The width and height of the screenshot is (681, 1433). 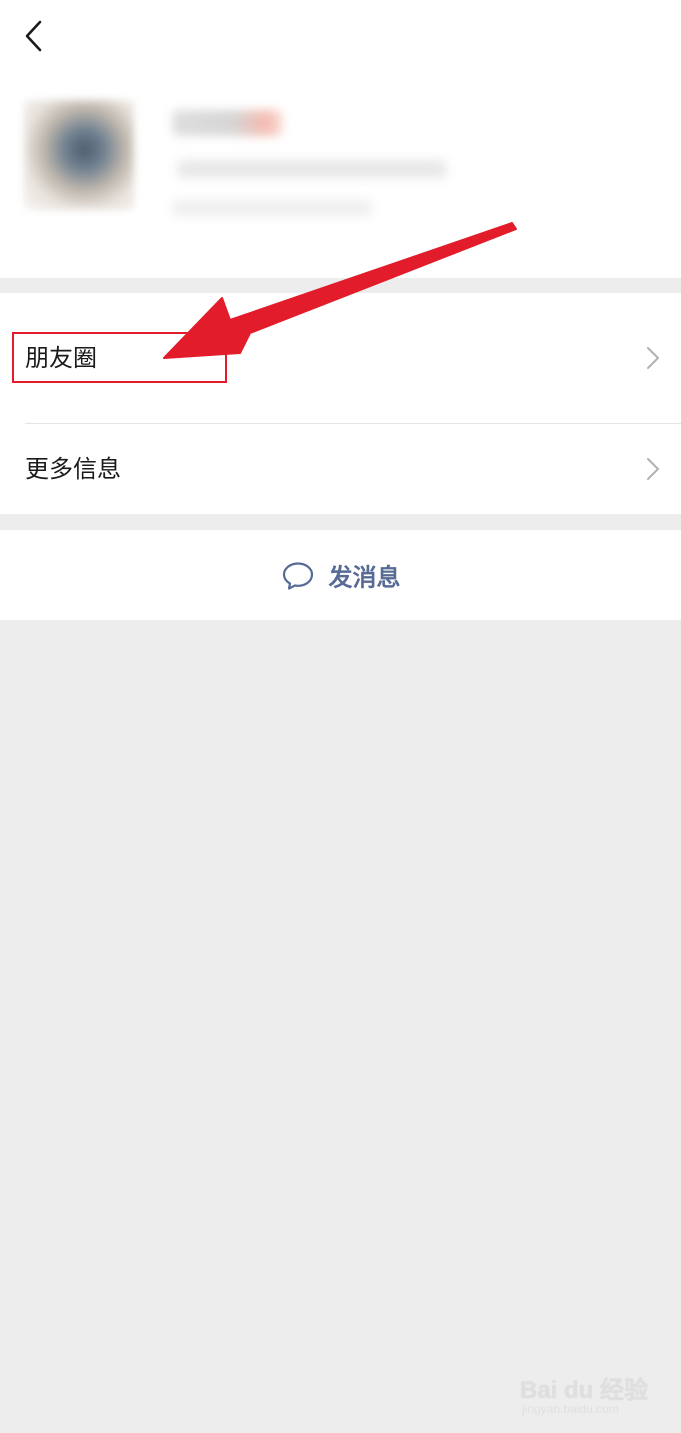 What do you see at coordinates (584, 1390) in the screenshot?
I see `watermark-brand: Bai du 经验` at bounding box center [584, 1390].